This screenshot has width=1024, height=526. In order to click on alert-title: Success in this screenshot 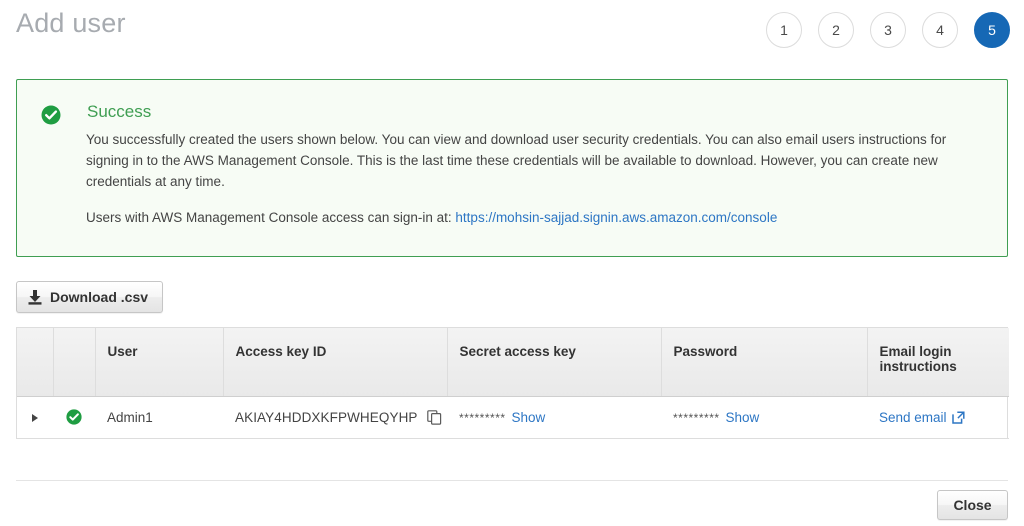, I will do `click(119, 111)`.